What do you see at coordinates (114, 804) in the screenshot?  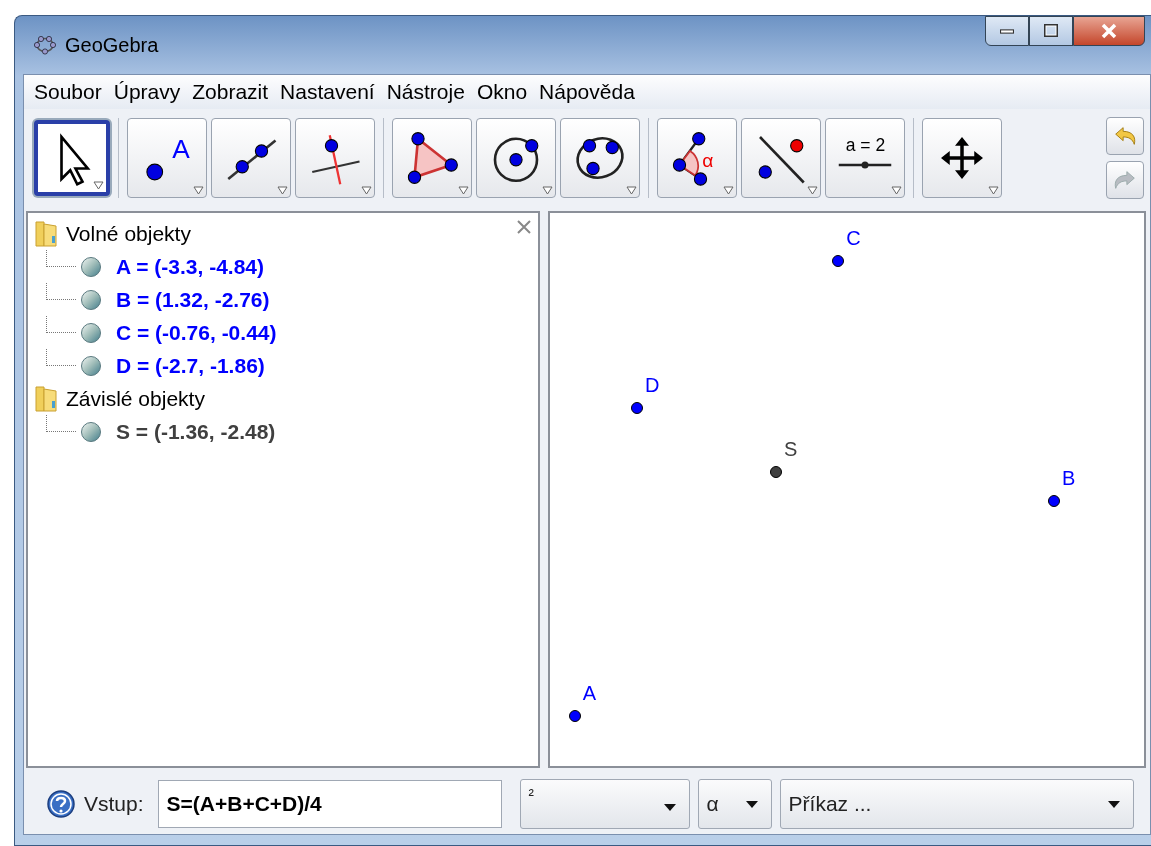 I see `input-label: Vstup:` at bounding box center [114, 804].